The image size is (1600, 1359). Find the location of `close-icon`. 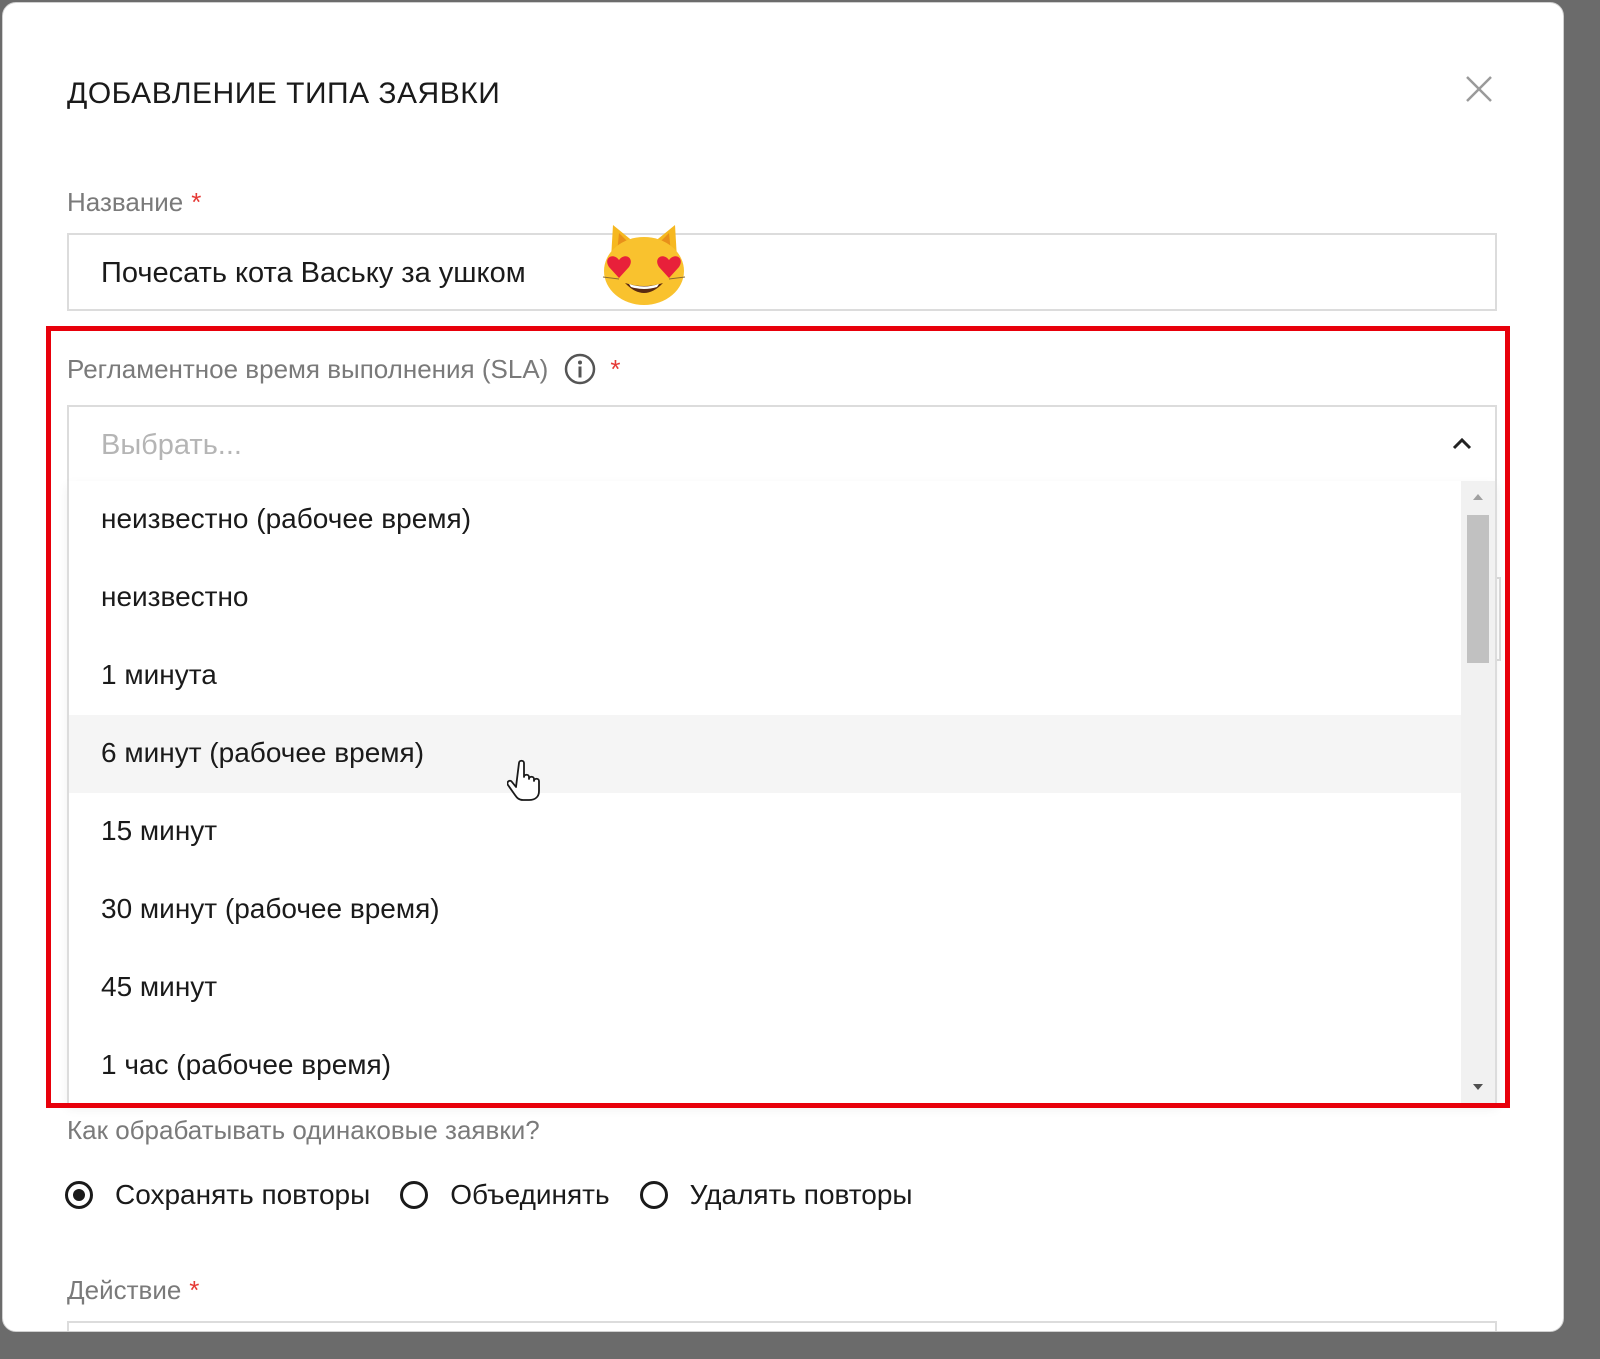

close-icon is located at coordinates (1479, 89).